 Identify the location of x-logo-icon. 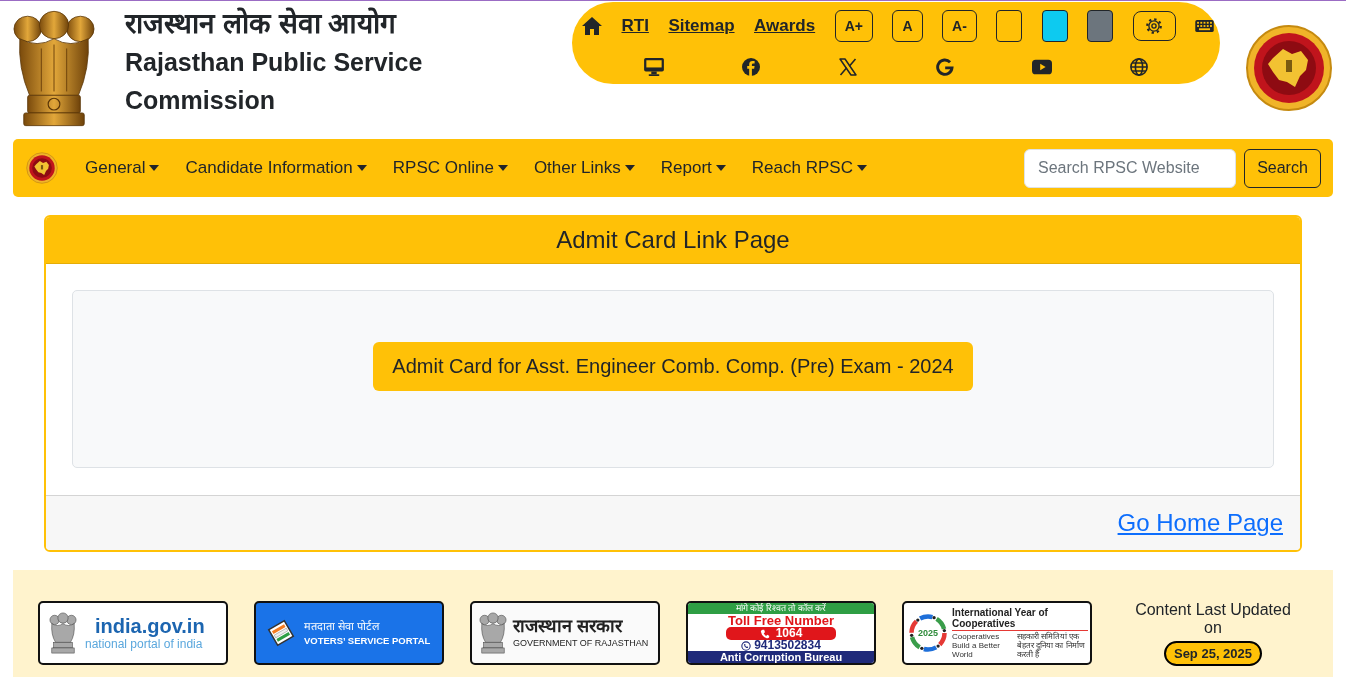
(847, 67).